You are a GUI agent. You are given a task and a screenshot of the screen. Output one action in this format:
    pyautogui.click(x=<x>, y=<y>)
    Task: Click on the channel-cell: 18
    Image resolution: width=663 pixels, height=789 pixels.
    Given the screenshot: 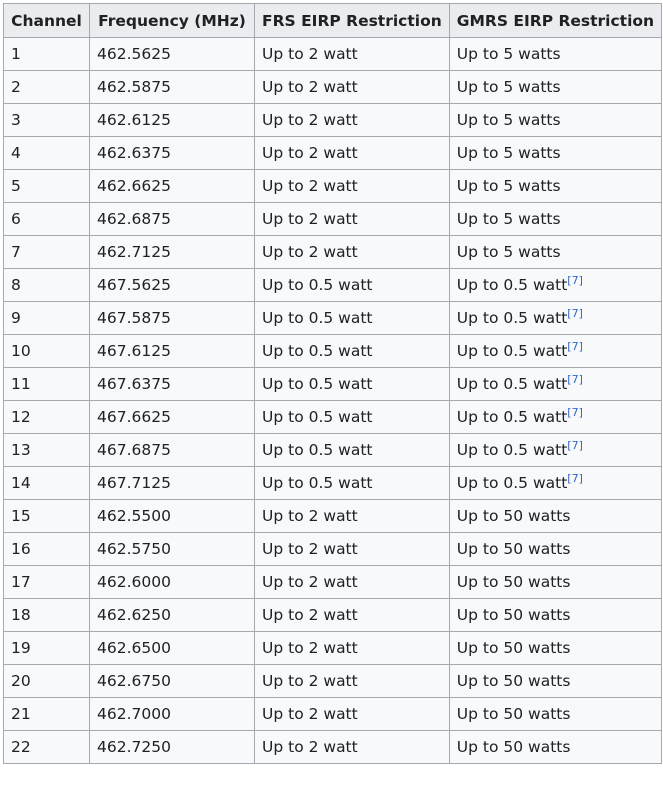 What is the action you would take?
    pyautogui.click(x=46, y=615)
    